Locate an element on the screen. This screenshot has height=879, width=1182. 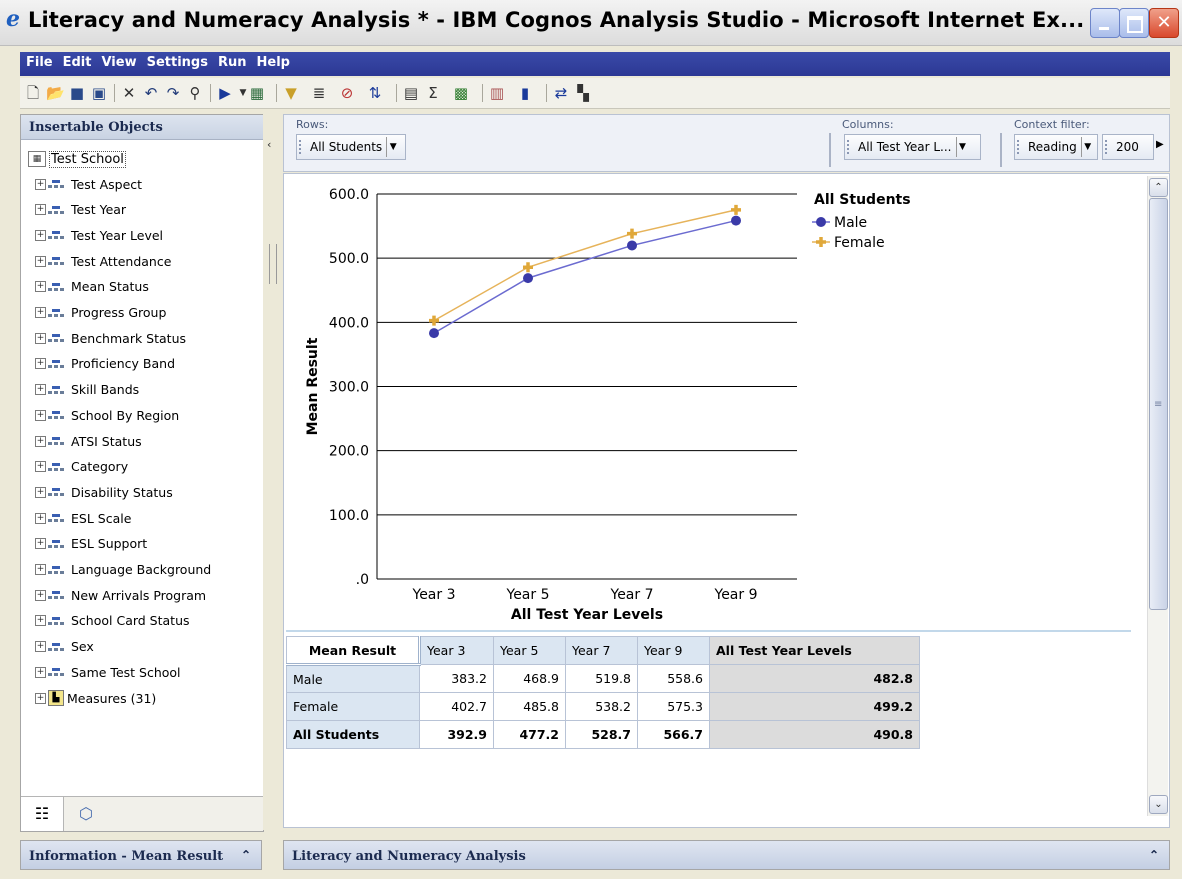
dimension-tab: ⬡ is located at coordinates (86, 814).